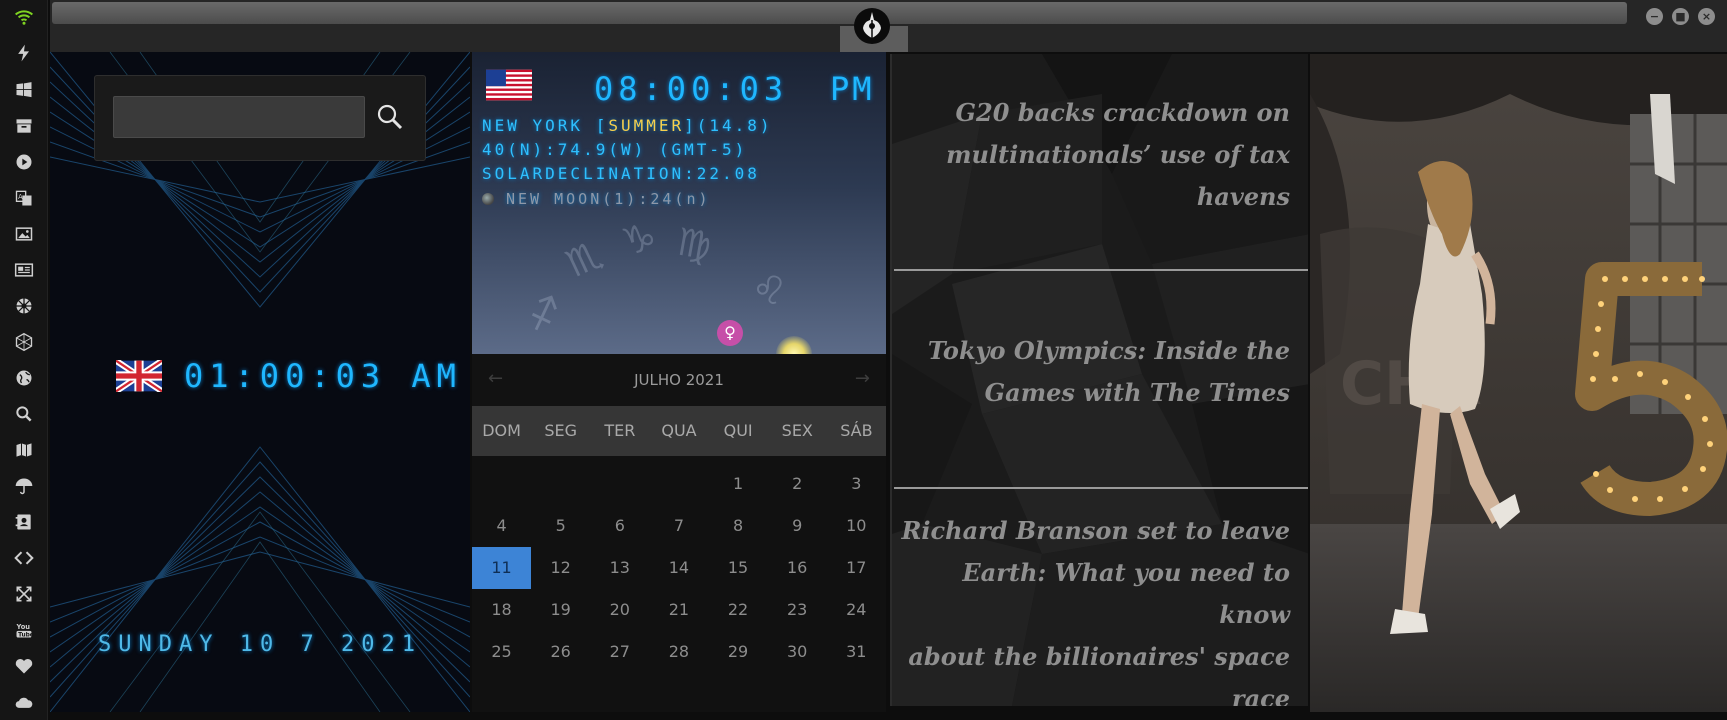 This screenshot has height=720, width=1727. Describe the element at coordinates (560, 568) in the screenshot. I see `calendar-day: 12` at that location.